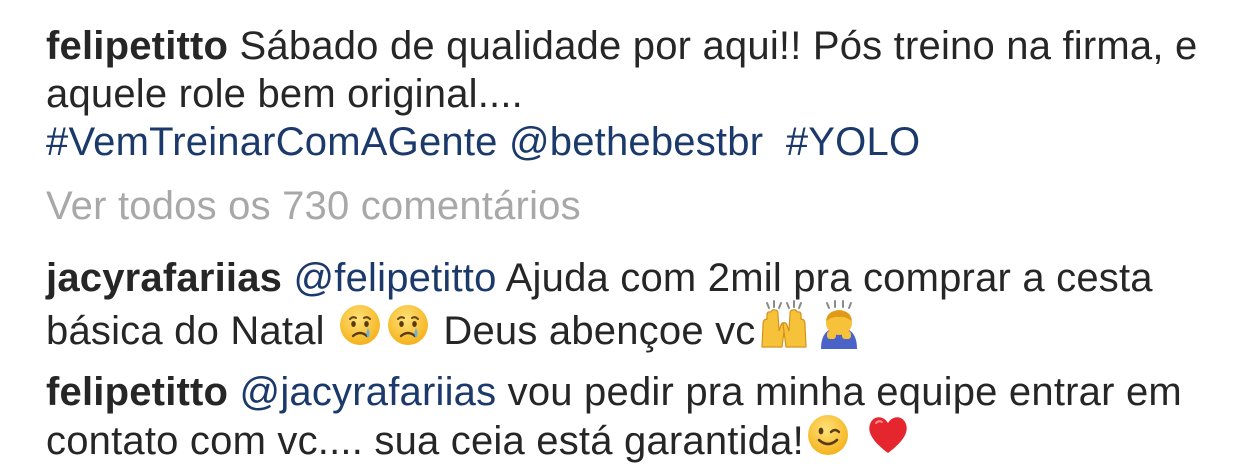 This screenshot has width=1242, height=472. I want to click on mention-link: @bethebestbr, so click(636, 142).